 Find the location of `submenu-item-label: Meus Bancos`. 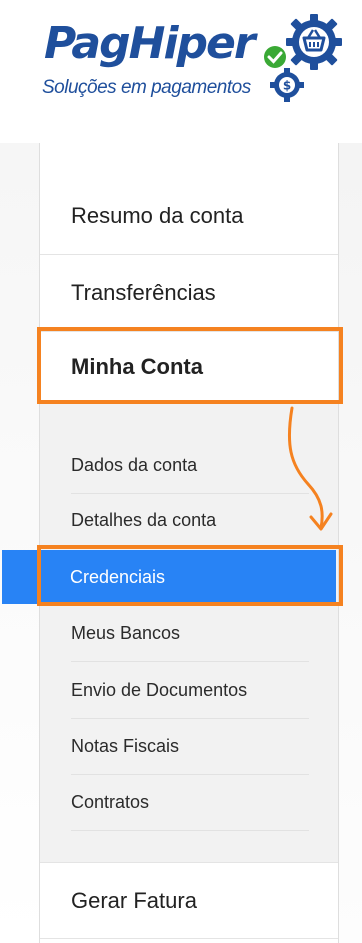

submenu-item-label: Meus Bancos is located at coordinates (126, 633).